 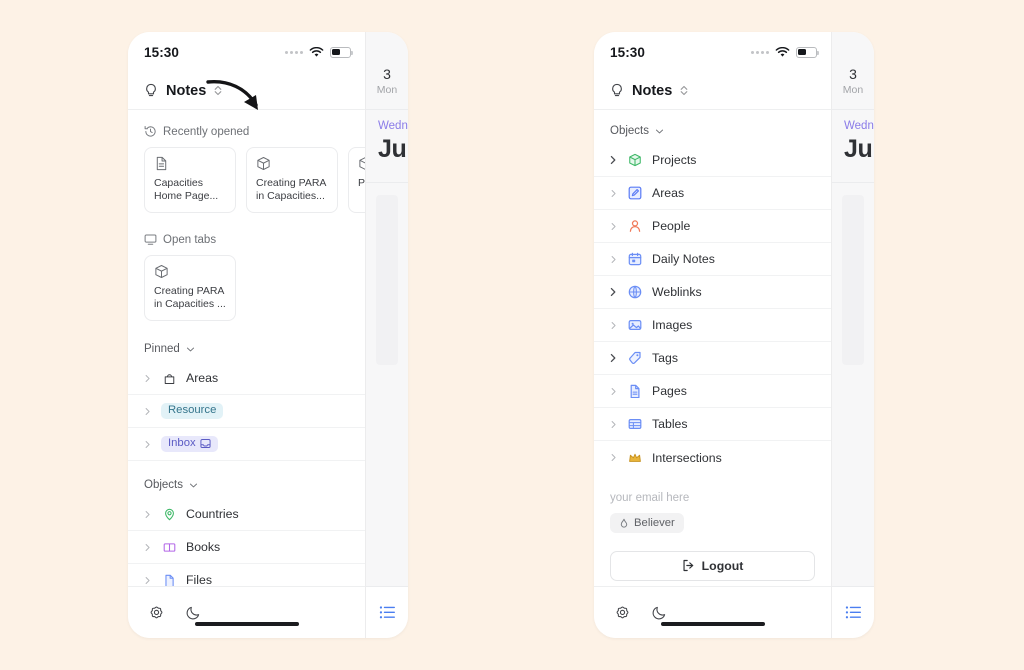 What do you see at coordinates (182, 443) in the screenshot?
I see `pinned-item-label: Inbox` at bounding box center [182, 443].